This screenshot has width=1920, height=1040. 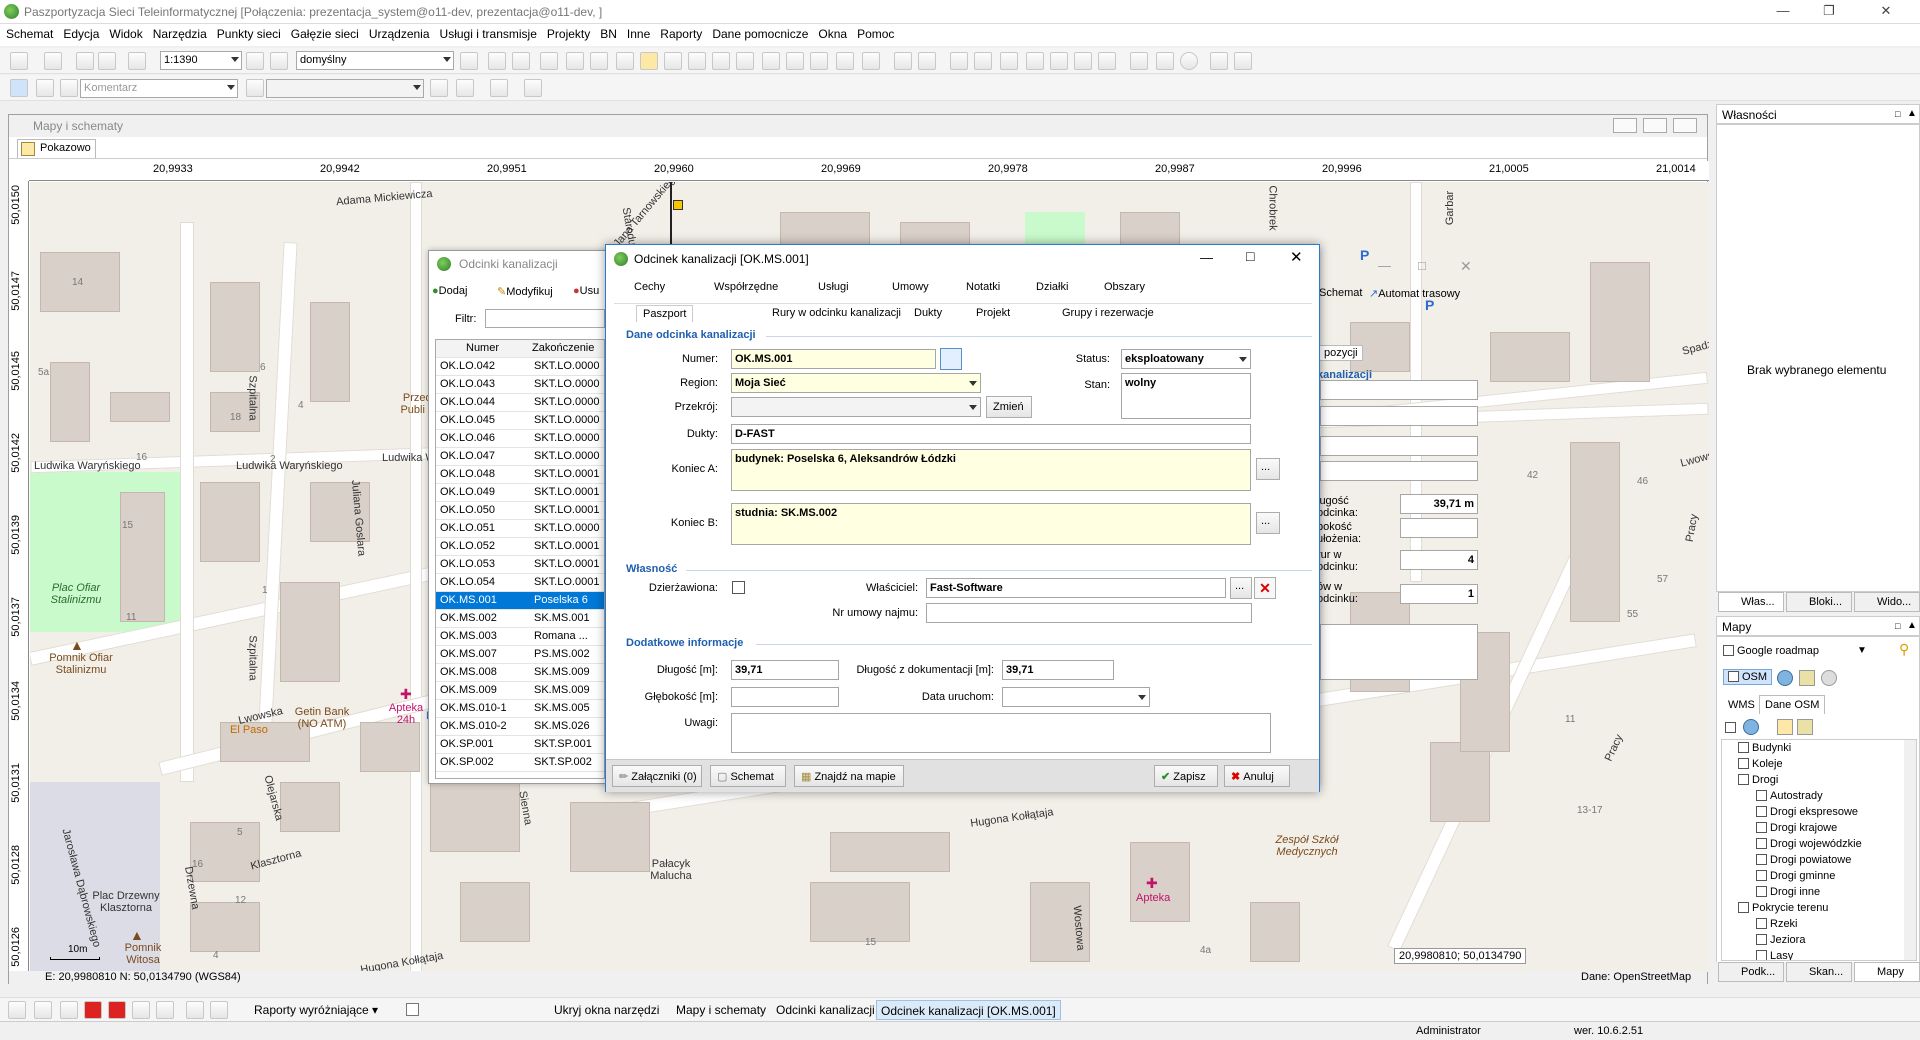 I want to click on side-length-value: 39,71 m, so click(x=1439, y=504).